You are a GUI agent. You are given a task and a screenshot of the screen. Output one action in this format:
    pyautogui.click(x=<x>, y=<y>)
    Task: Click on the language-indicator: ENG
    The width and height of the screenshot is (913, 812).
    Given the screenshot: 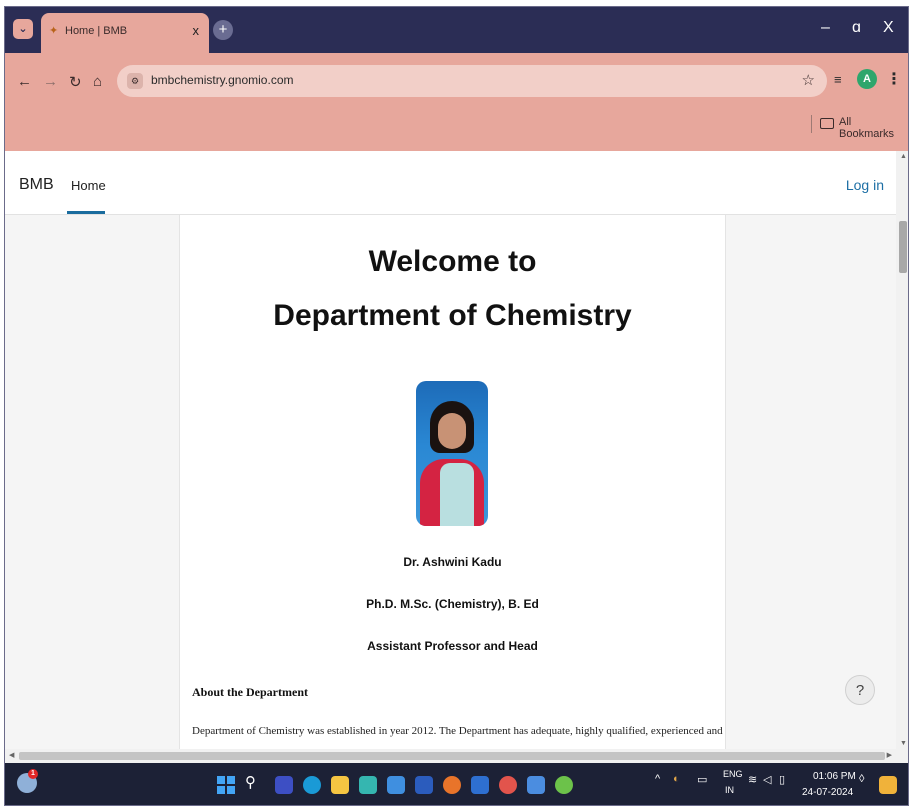 What is the action you would take?
    pyautogui.click(x=733, y=774)
    